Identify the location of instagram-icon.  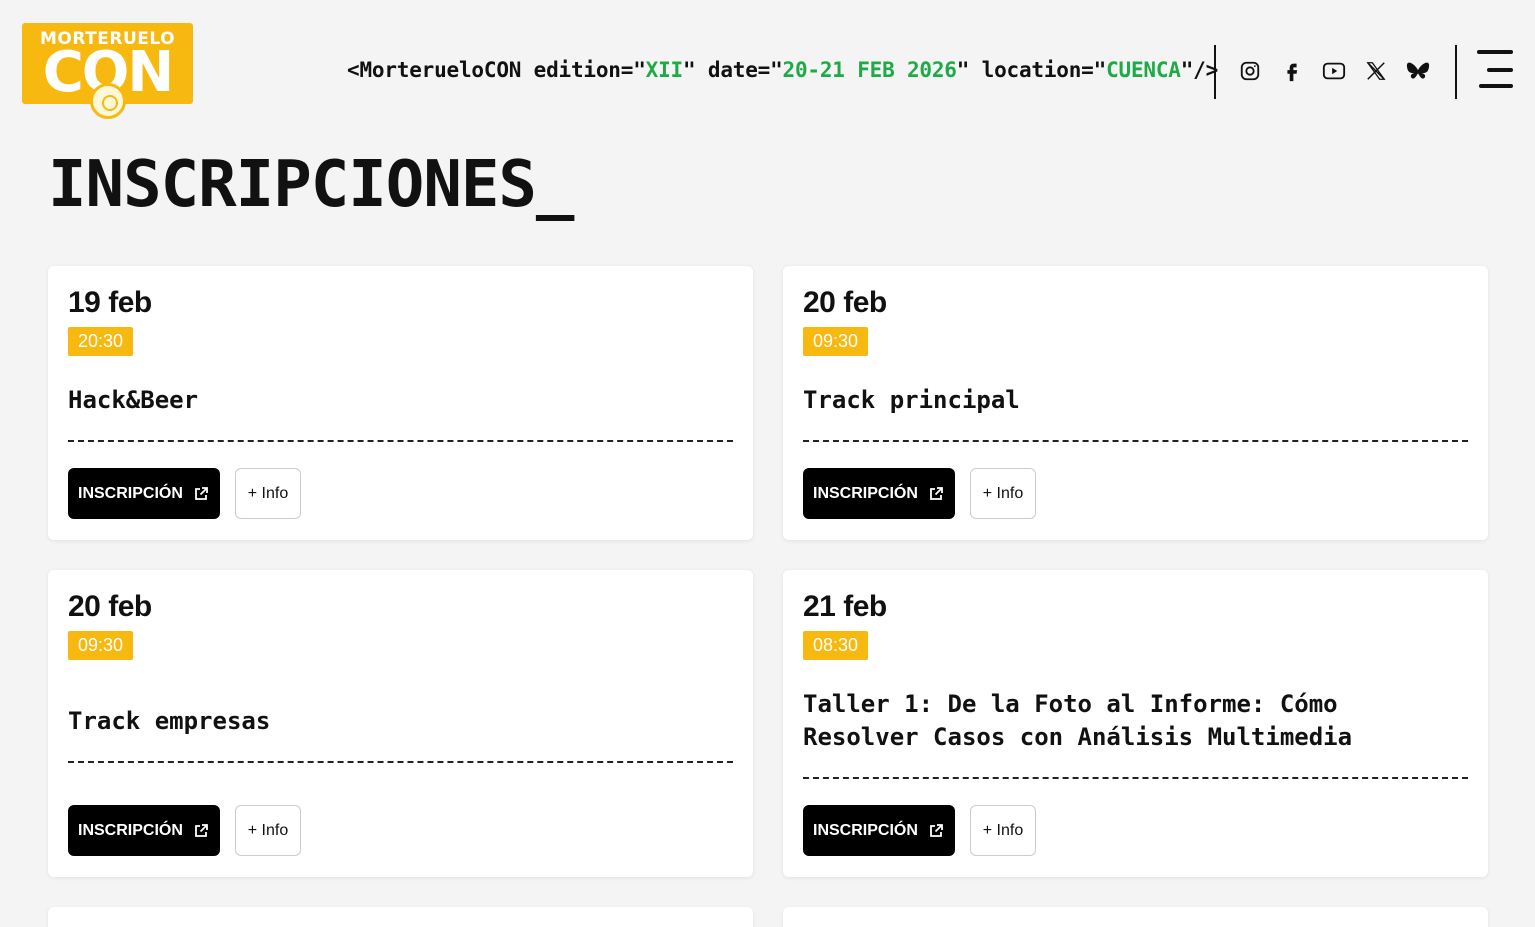
(1250, 71).